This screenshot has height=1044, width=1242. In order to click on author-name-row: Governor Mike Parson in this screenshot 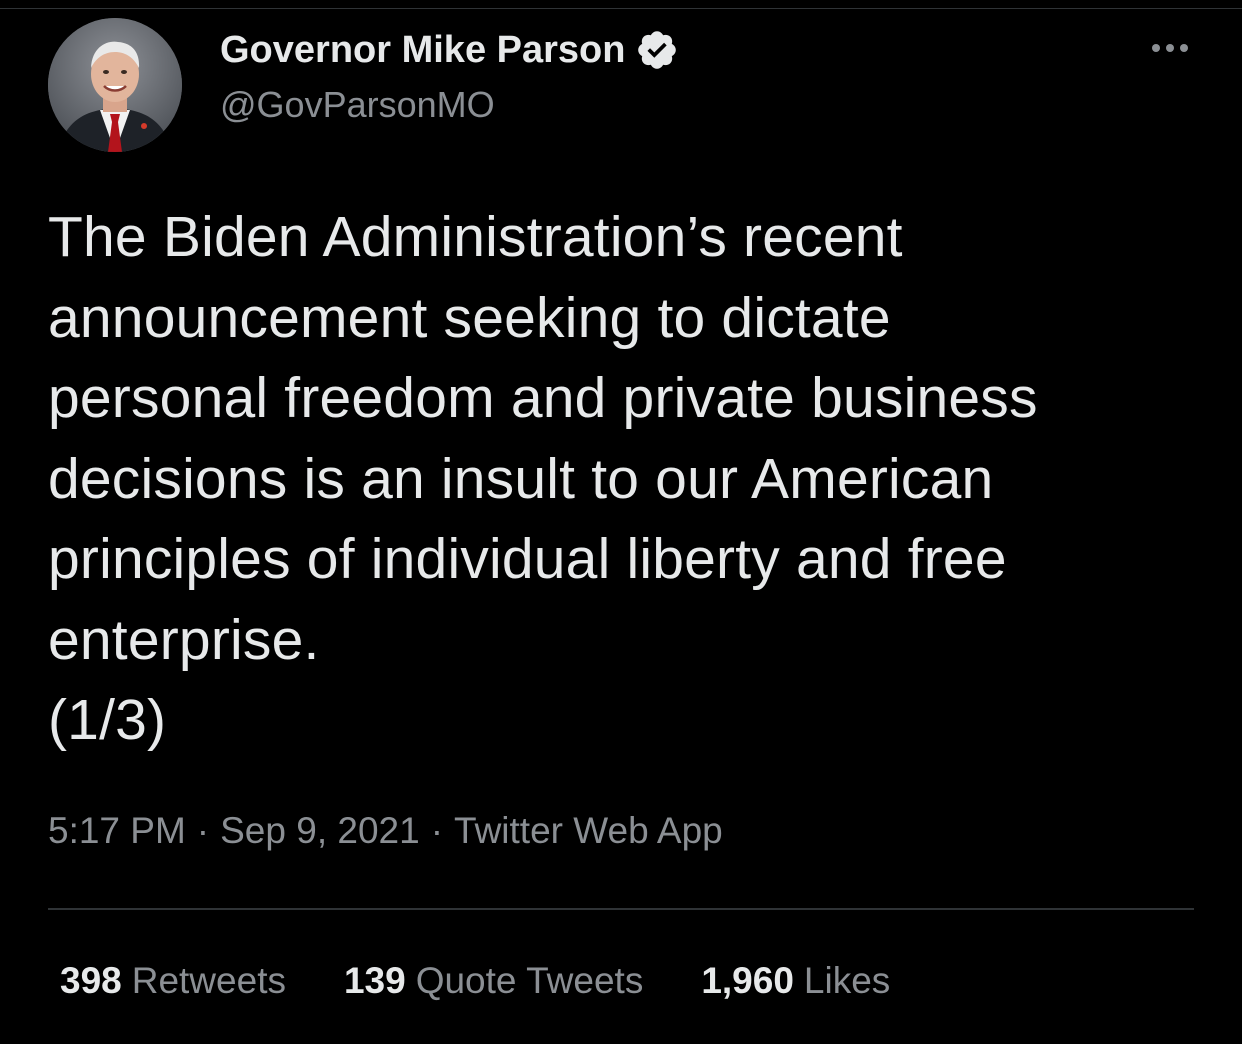, I will do `click(449, 50)`.